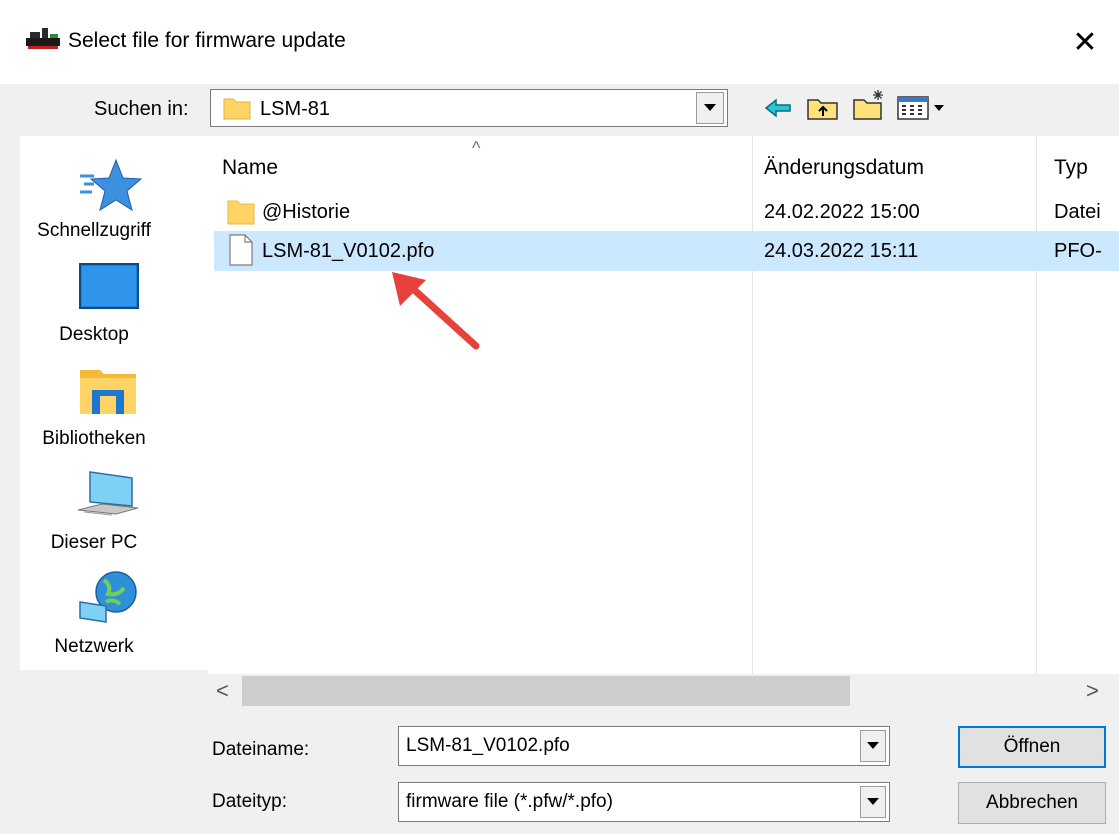 The height and width of the screenshot is (834, 1119). What do you see at coordinates (1092, 691) in the screenshot?
I see `scroll-right-icon: >` at bounding box center [1092, 691].